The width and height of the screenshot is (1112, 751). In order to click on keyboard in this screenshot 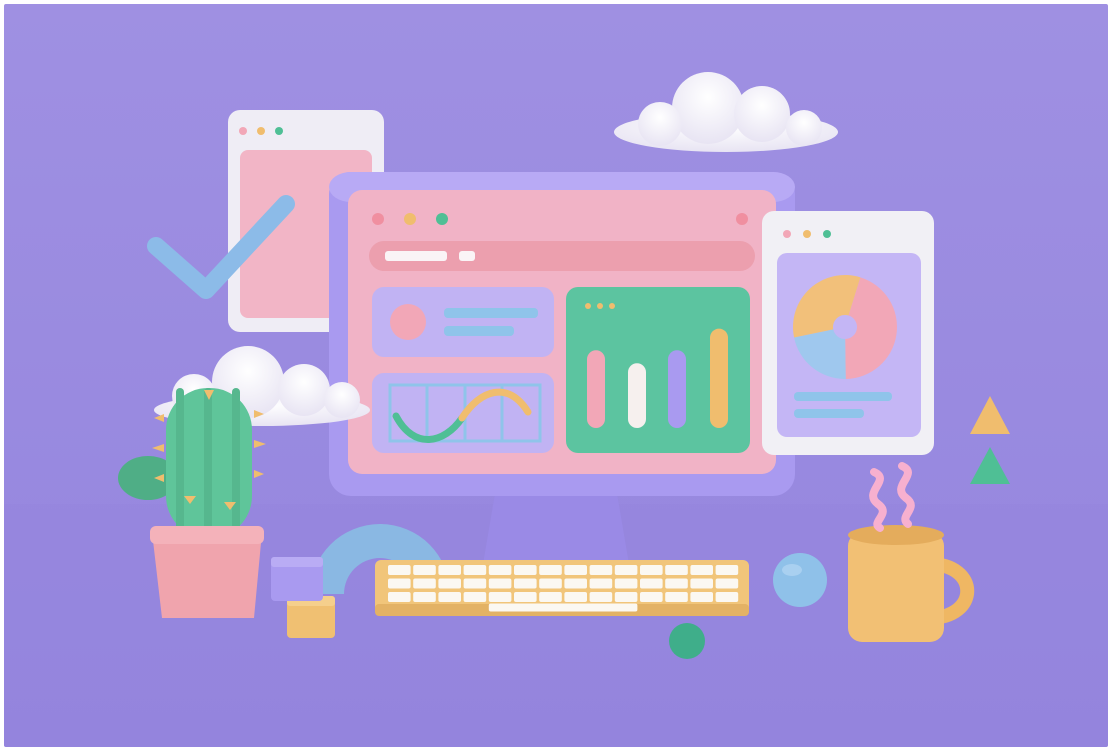, I will do `click(562, 588)`.